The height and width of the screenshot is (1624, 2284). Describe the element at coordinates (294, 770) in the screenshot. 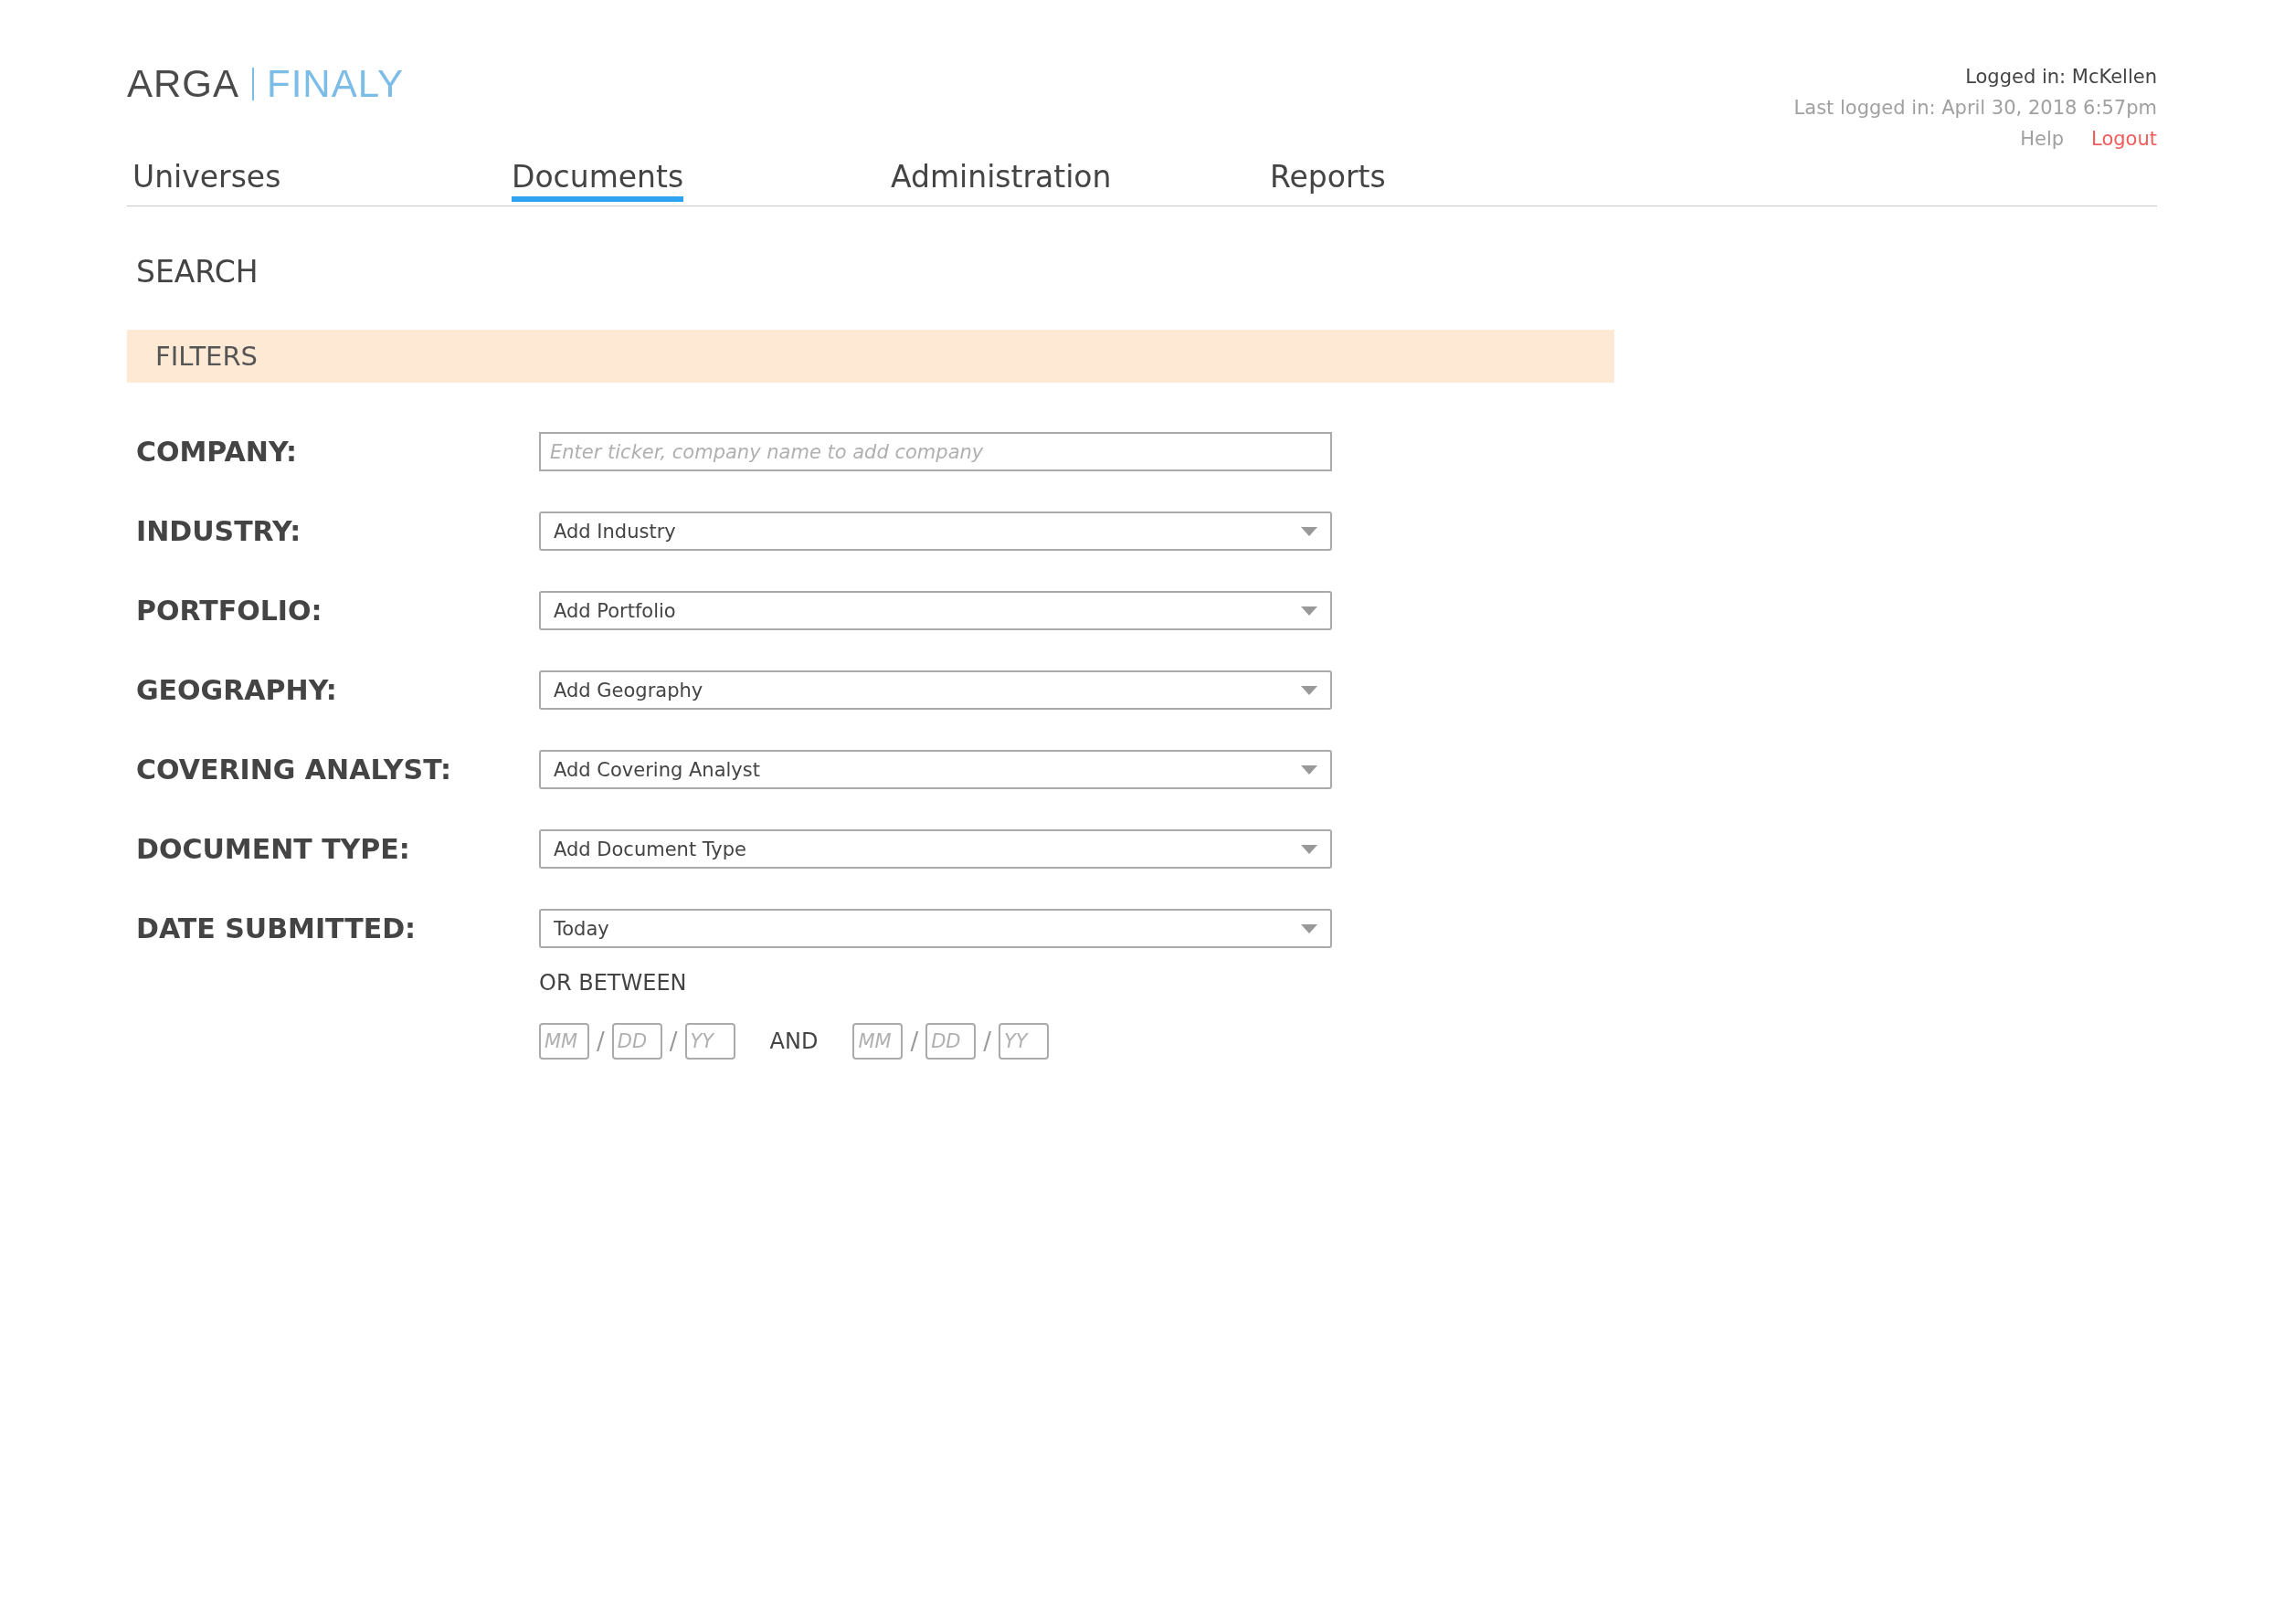

I see `field-label: COVERING ANALYST:` at that location.